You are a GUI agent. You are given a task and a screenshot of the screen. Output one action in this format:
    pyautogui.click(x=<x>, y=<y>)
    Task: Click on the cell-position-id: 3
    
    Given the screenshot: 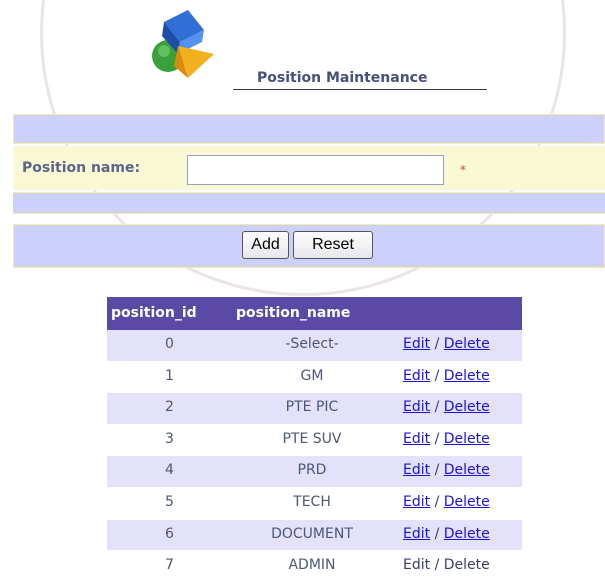 What is the action you would take?
    pyautogui.click(x=169, y=438)
    